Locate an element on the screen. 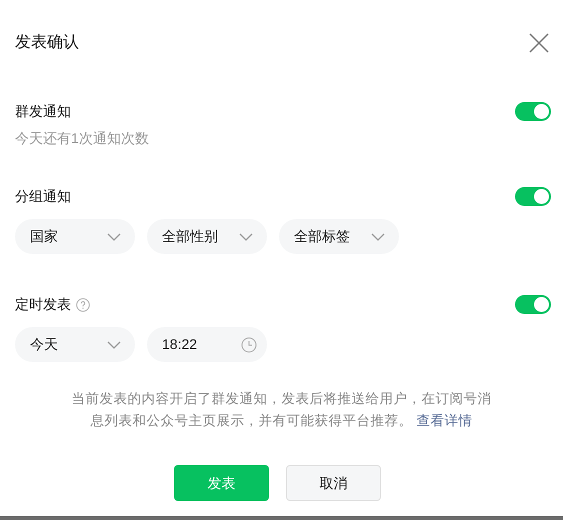 The height and width of the screenshot is (520, 563). section-label: 分组通知 is located at coordinates (43, 196).